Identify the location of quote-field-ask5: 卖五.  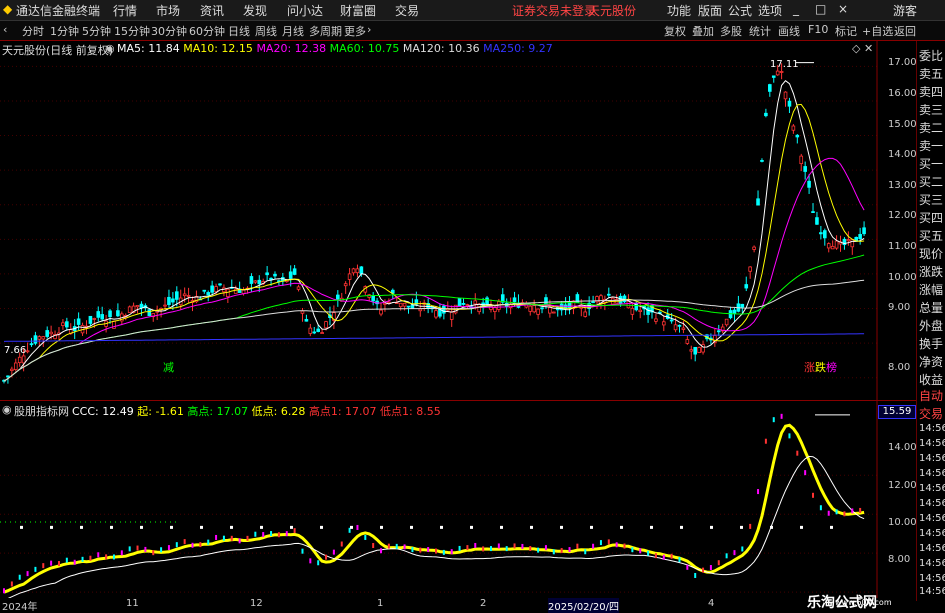
(931, 73).